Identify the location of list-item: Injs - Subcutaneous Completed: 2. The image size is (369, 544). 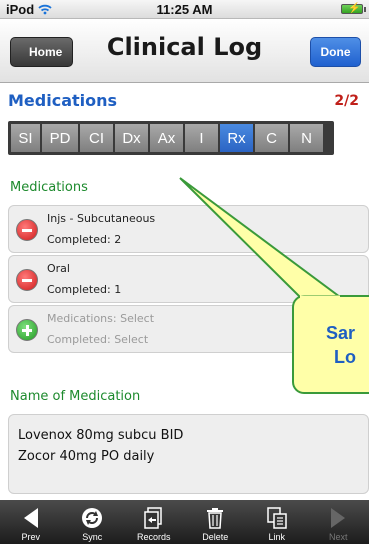
(188, 229).